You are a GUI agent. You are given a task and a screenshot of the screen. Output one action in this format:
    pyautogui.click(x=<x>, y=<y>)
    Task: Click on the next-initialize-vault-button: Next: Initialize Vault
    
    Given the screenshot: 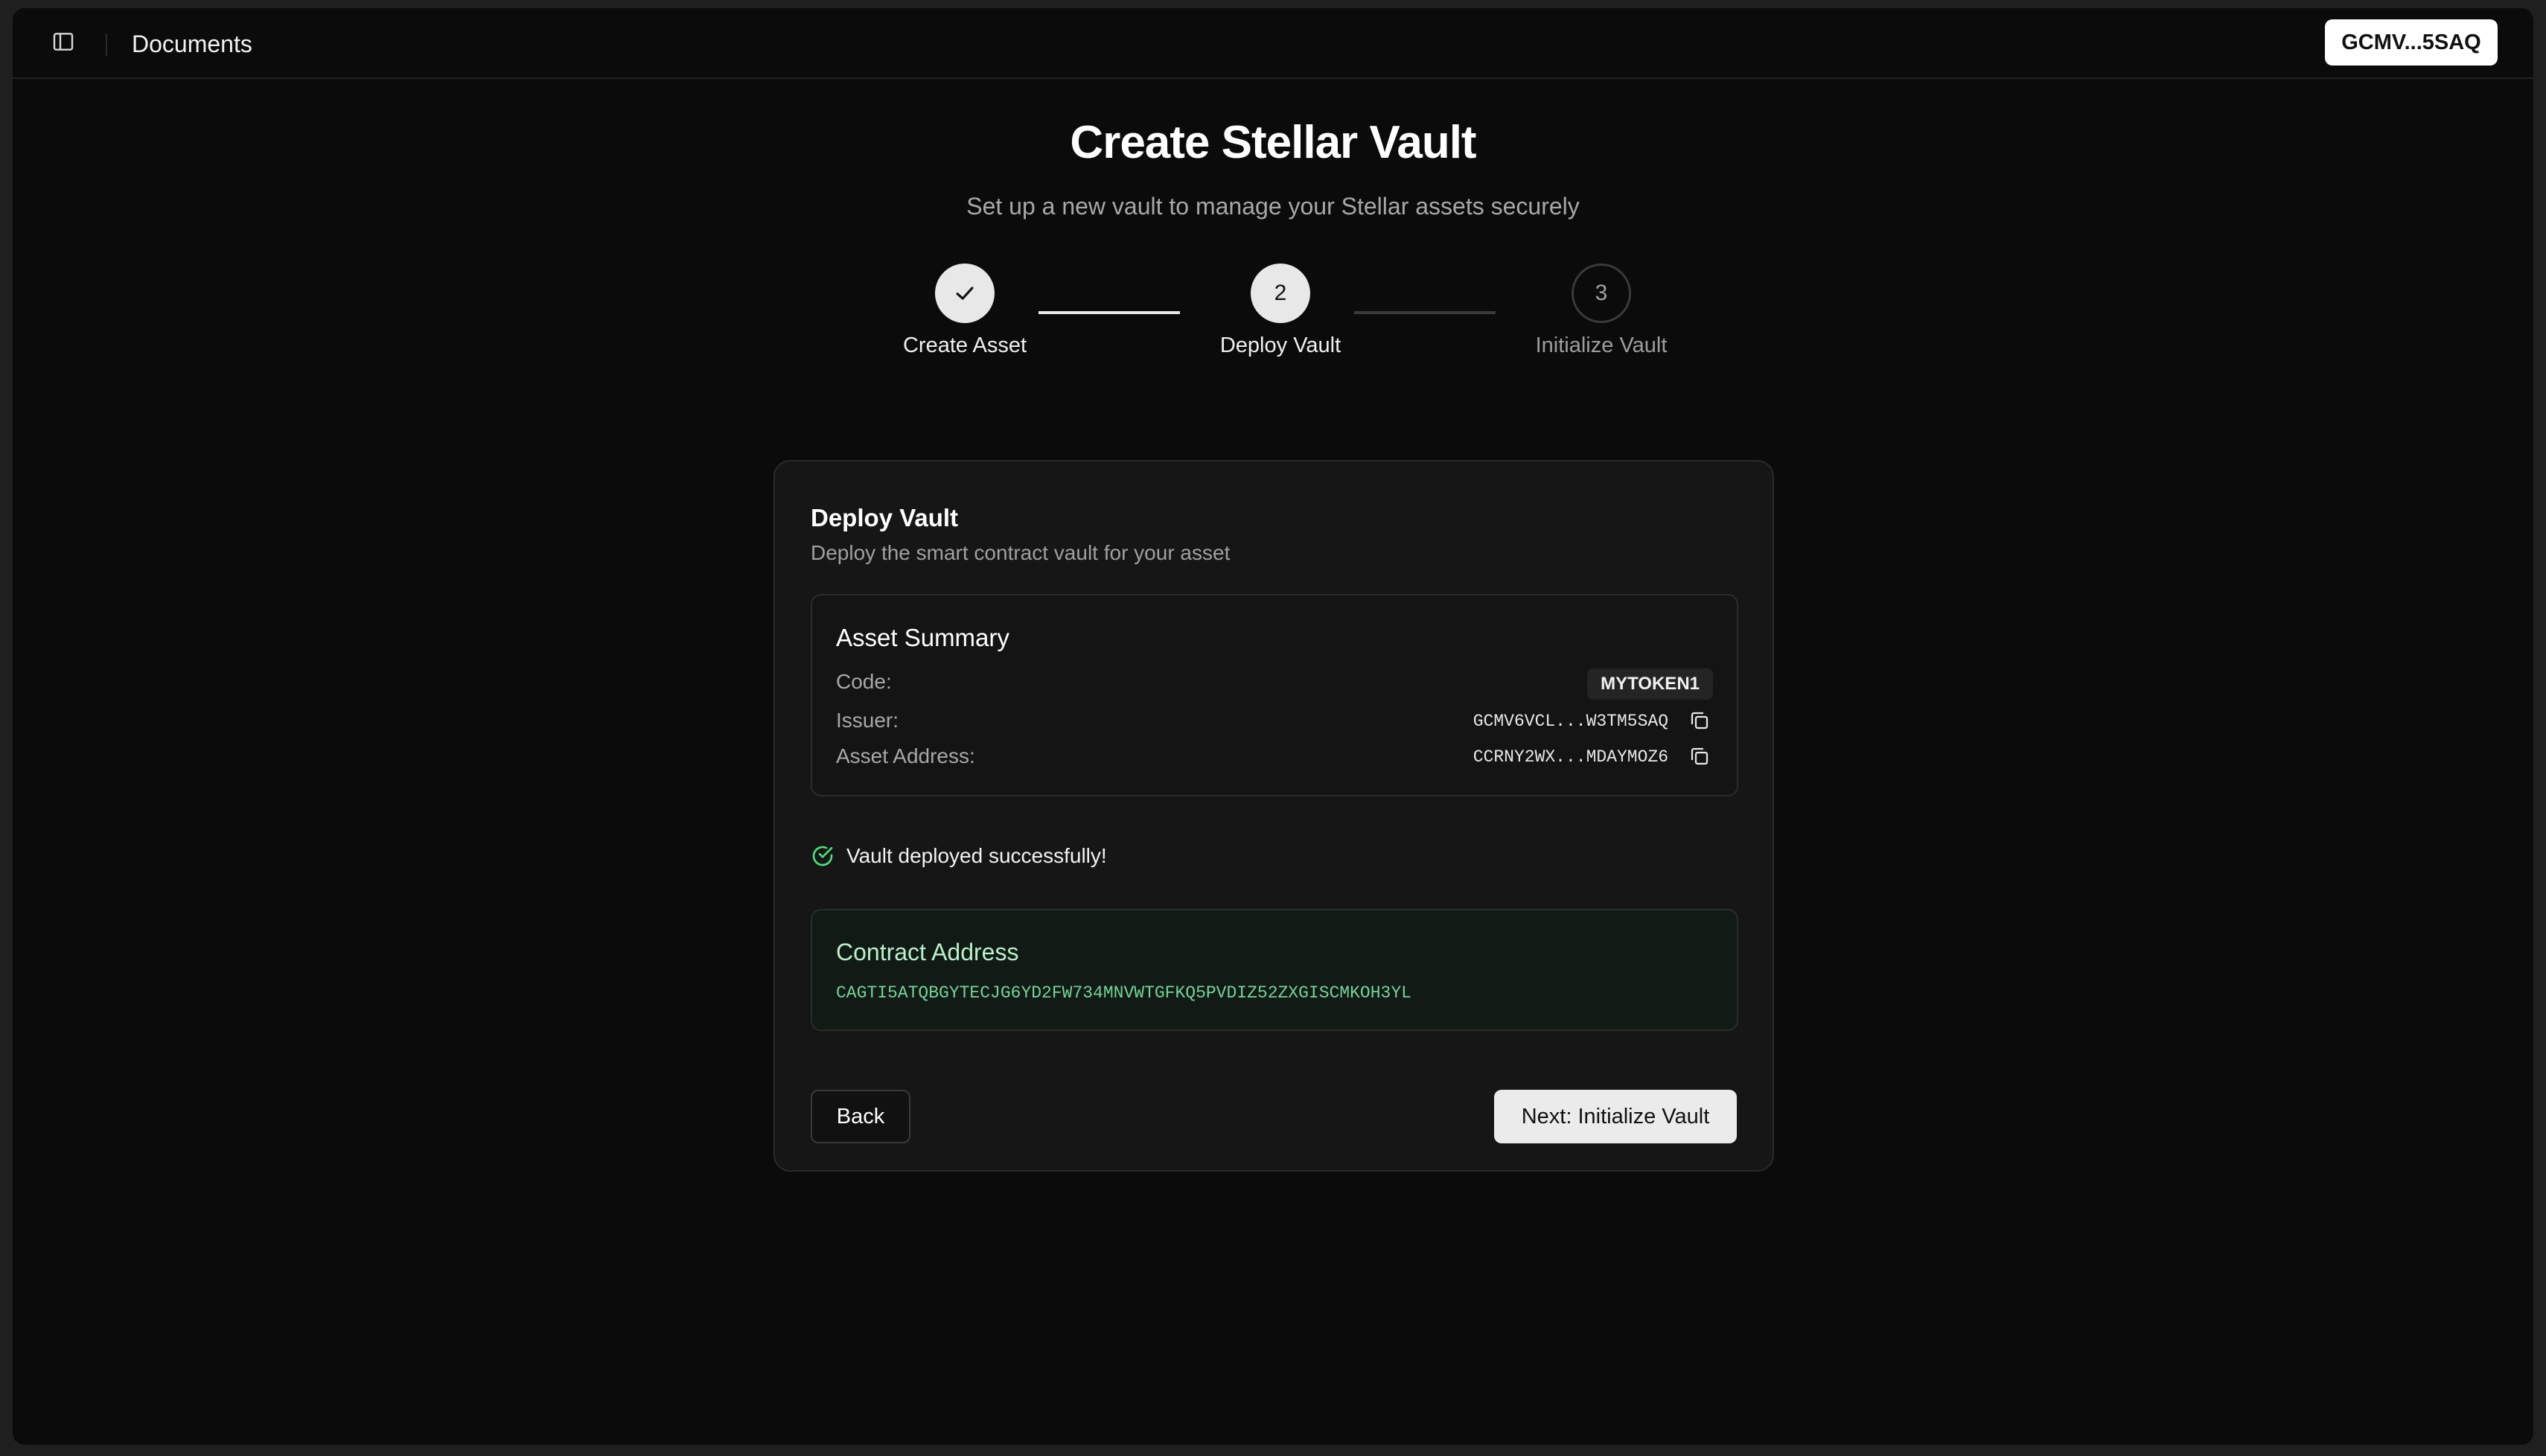 What is the action you would take?
    pyautogui.click(x=1615, y=1116)
    